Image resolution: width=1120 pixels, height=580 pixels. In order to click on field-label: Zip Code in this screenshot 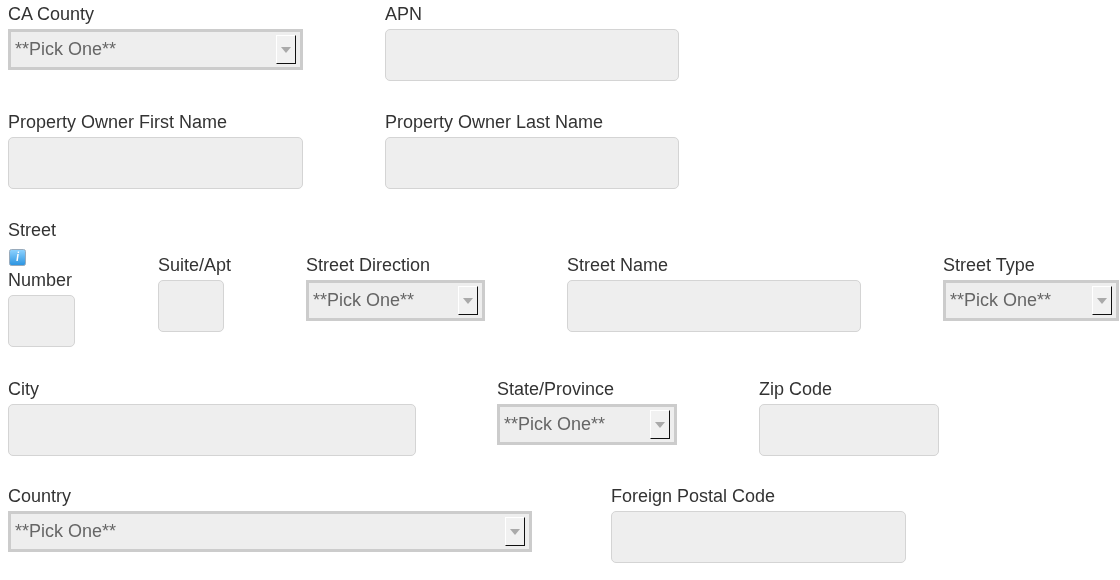, I will do `click(796, 389)`.